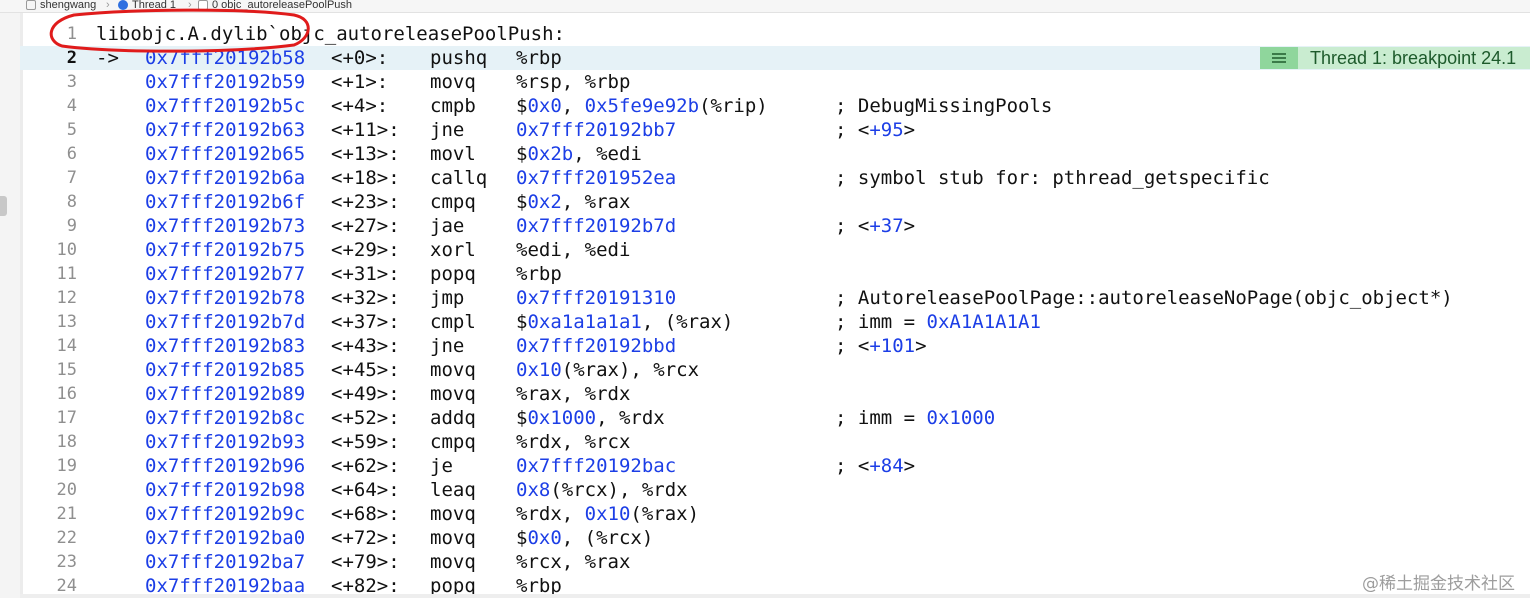 This screenshot has height=598, width=1530. Describe the element at coordinates (453, 250) in the screenshot. I see `instruction-mnemonic: xorl` at that location.